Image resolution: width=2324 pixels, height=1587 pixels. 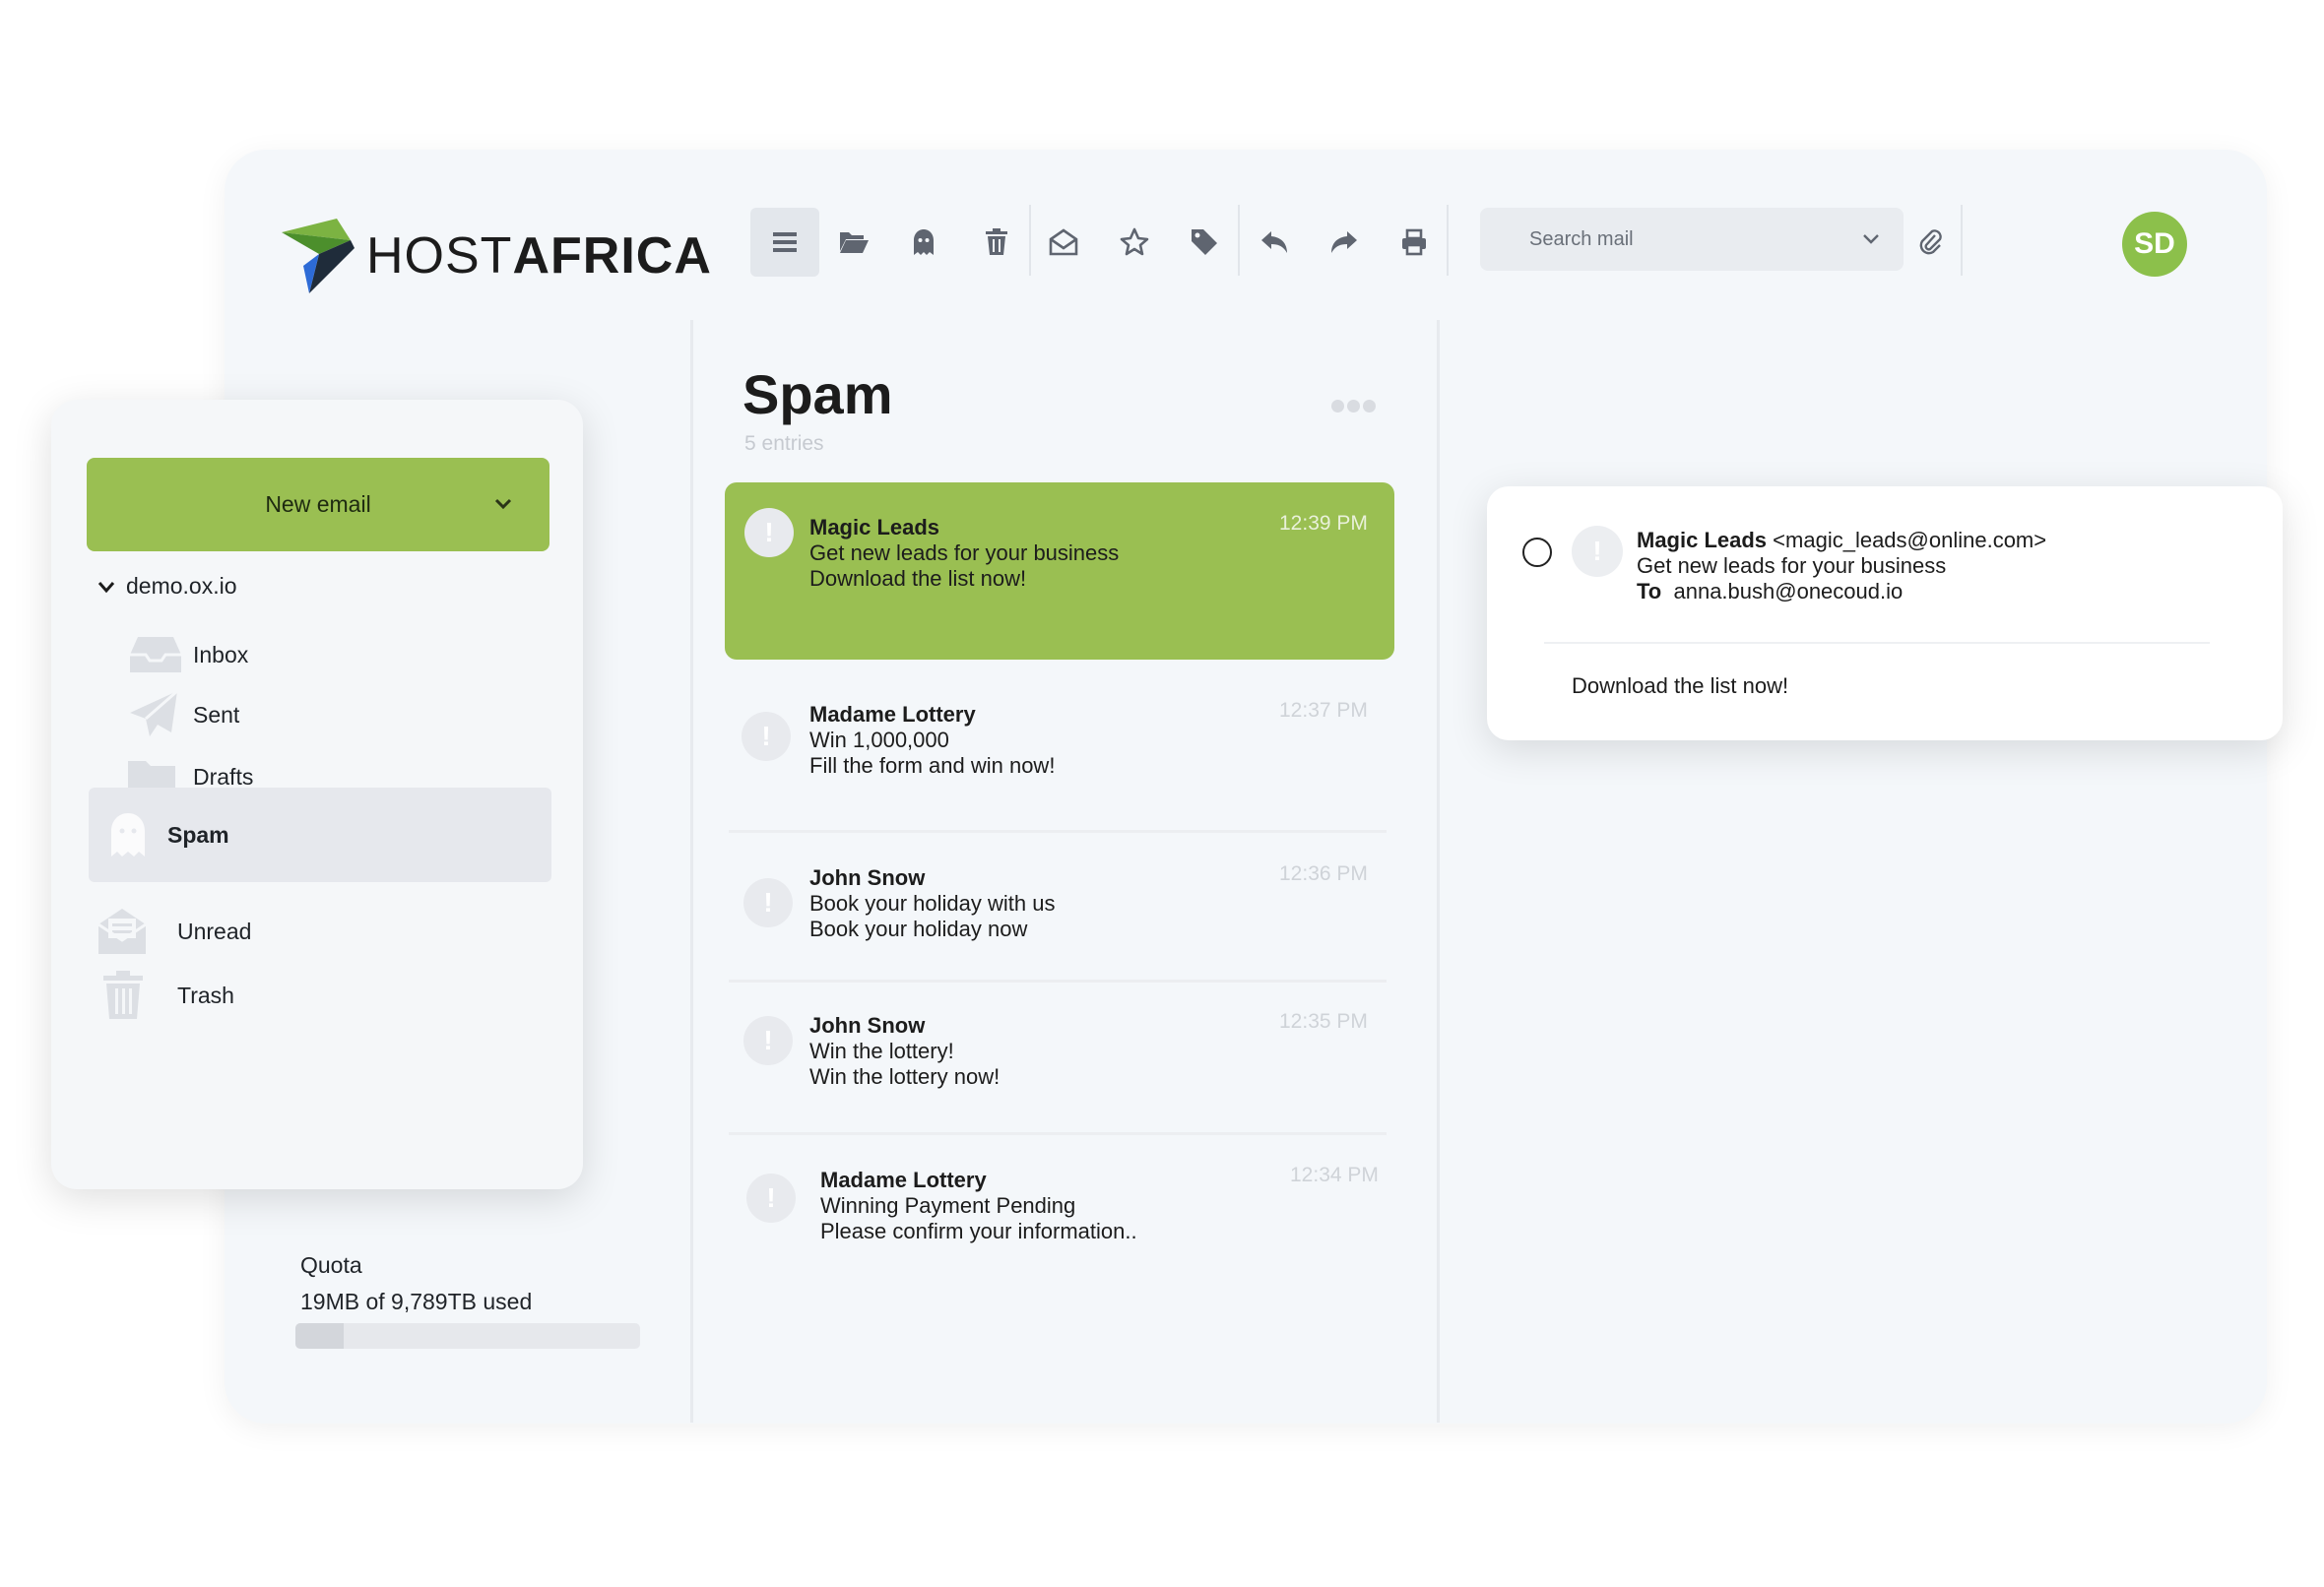 I want to click on logo-text-bold: AFRICA, so click(x=612, y=256).